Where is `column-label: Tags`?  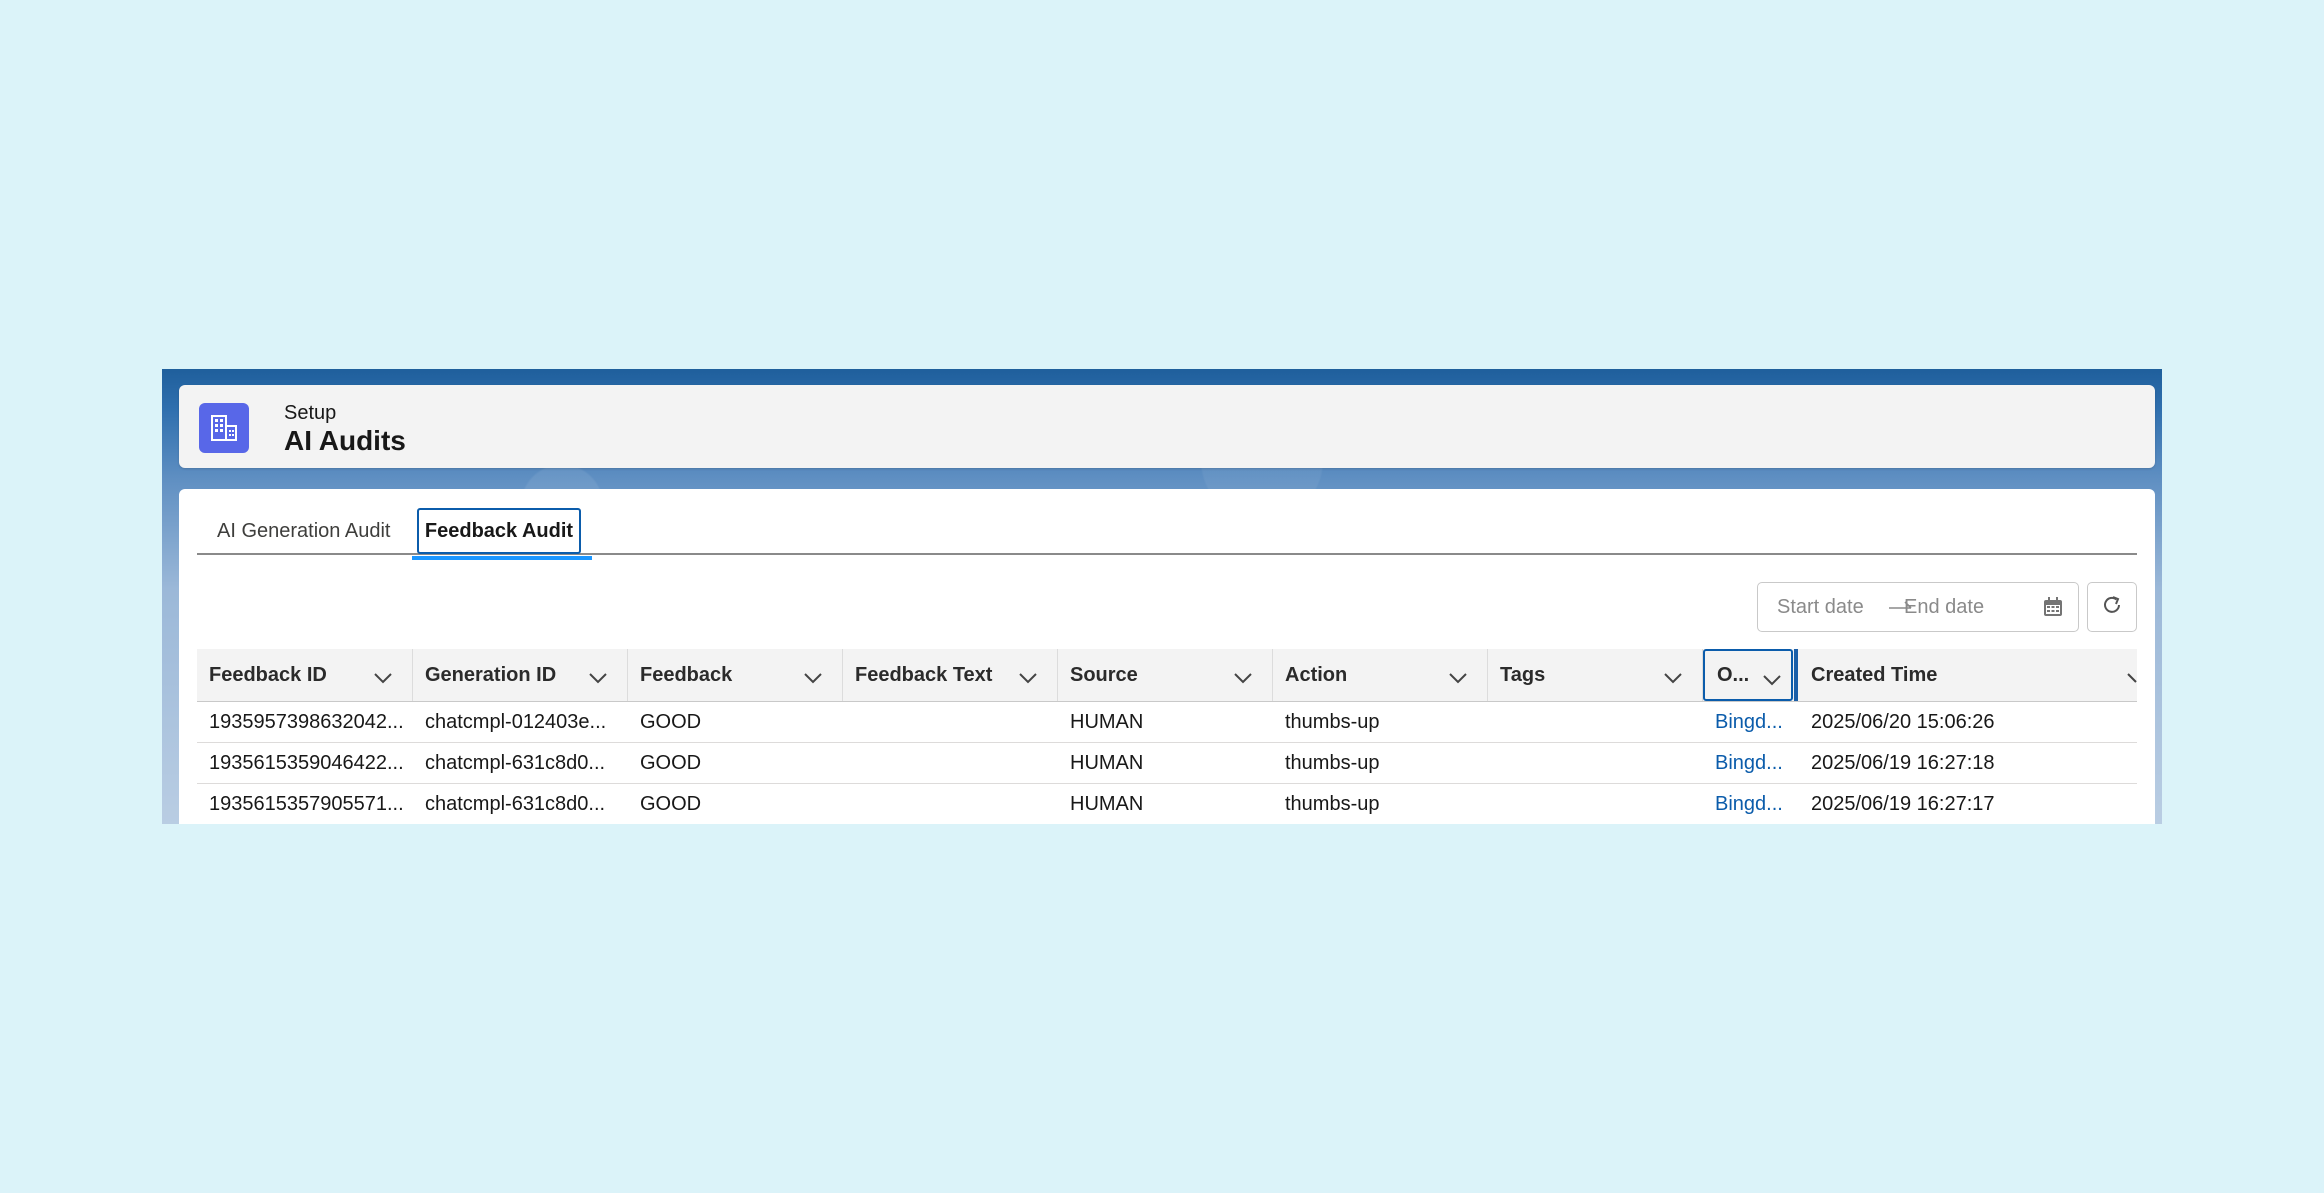
column-label: Tags is located at coordinates (1523, 674).